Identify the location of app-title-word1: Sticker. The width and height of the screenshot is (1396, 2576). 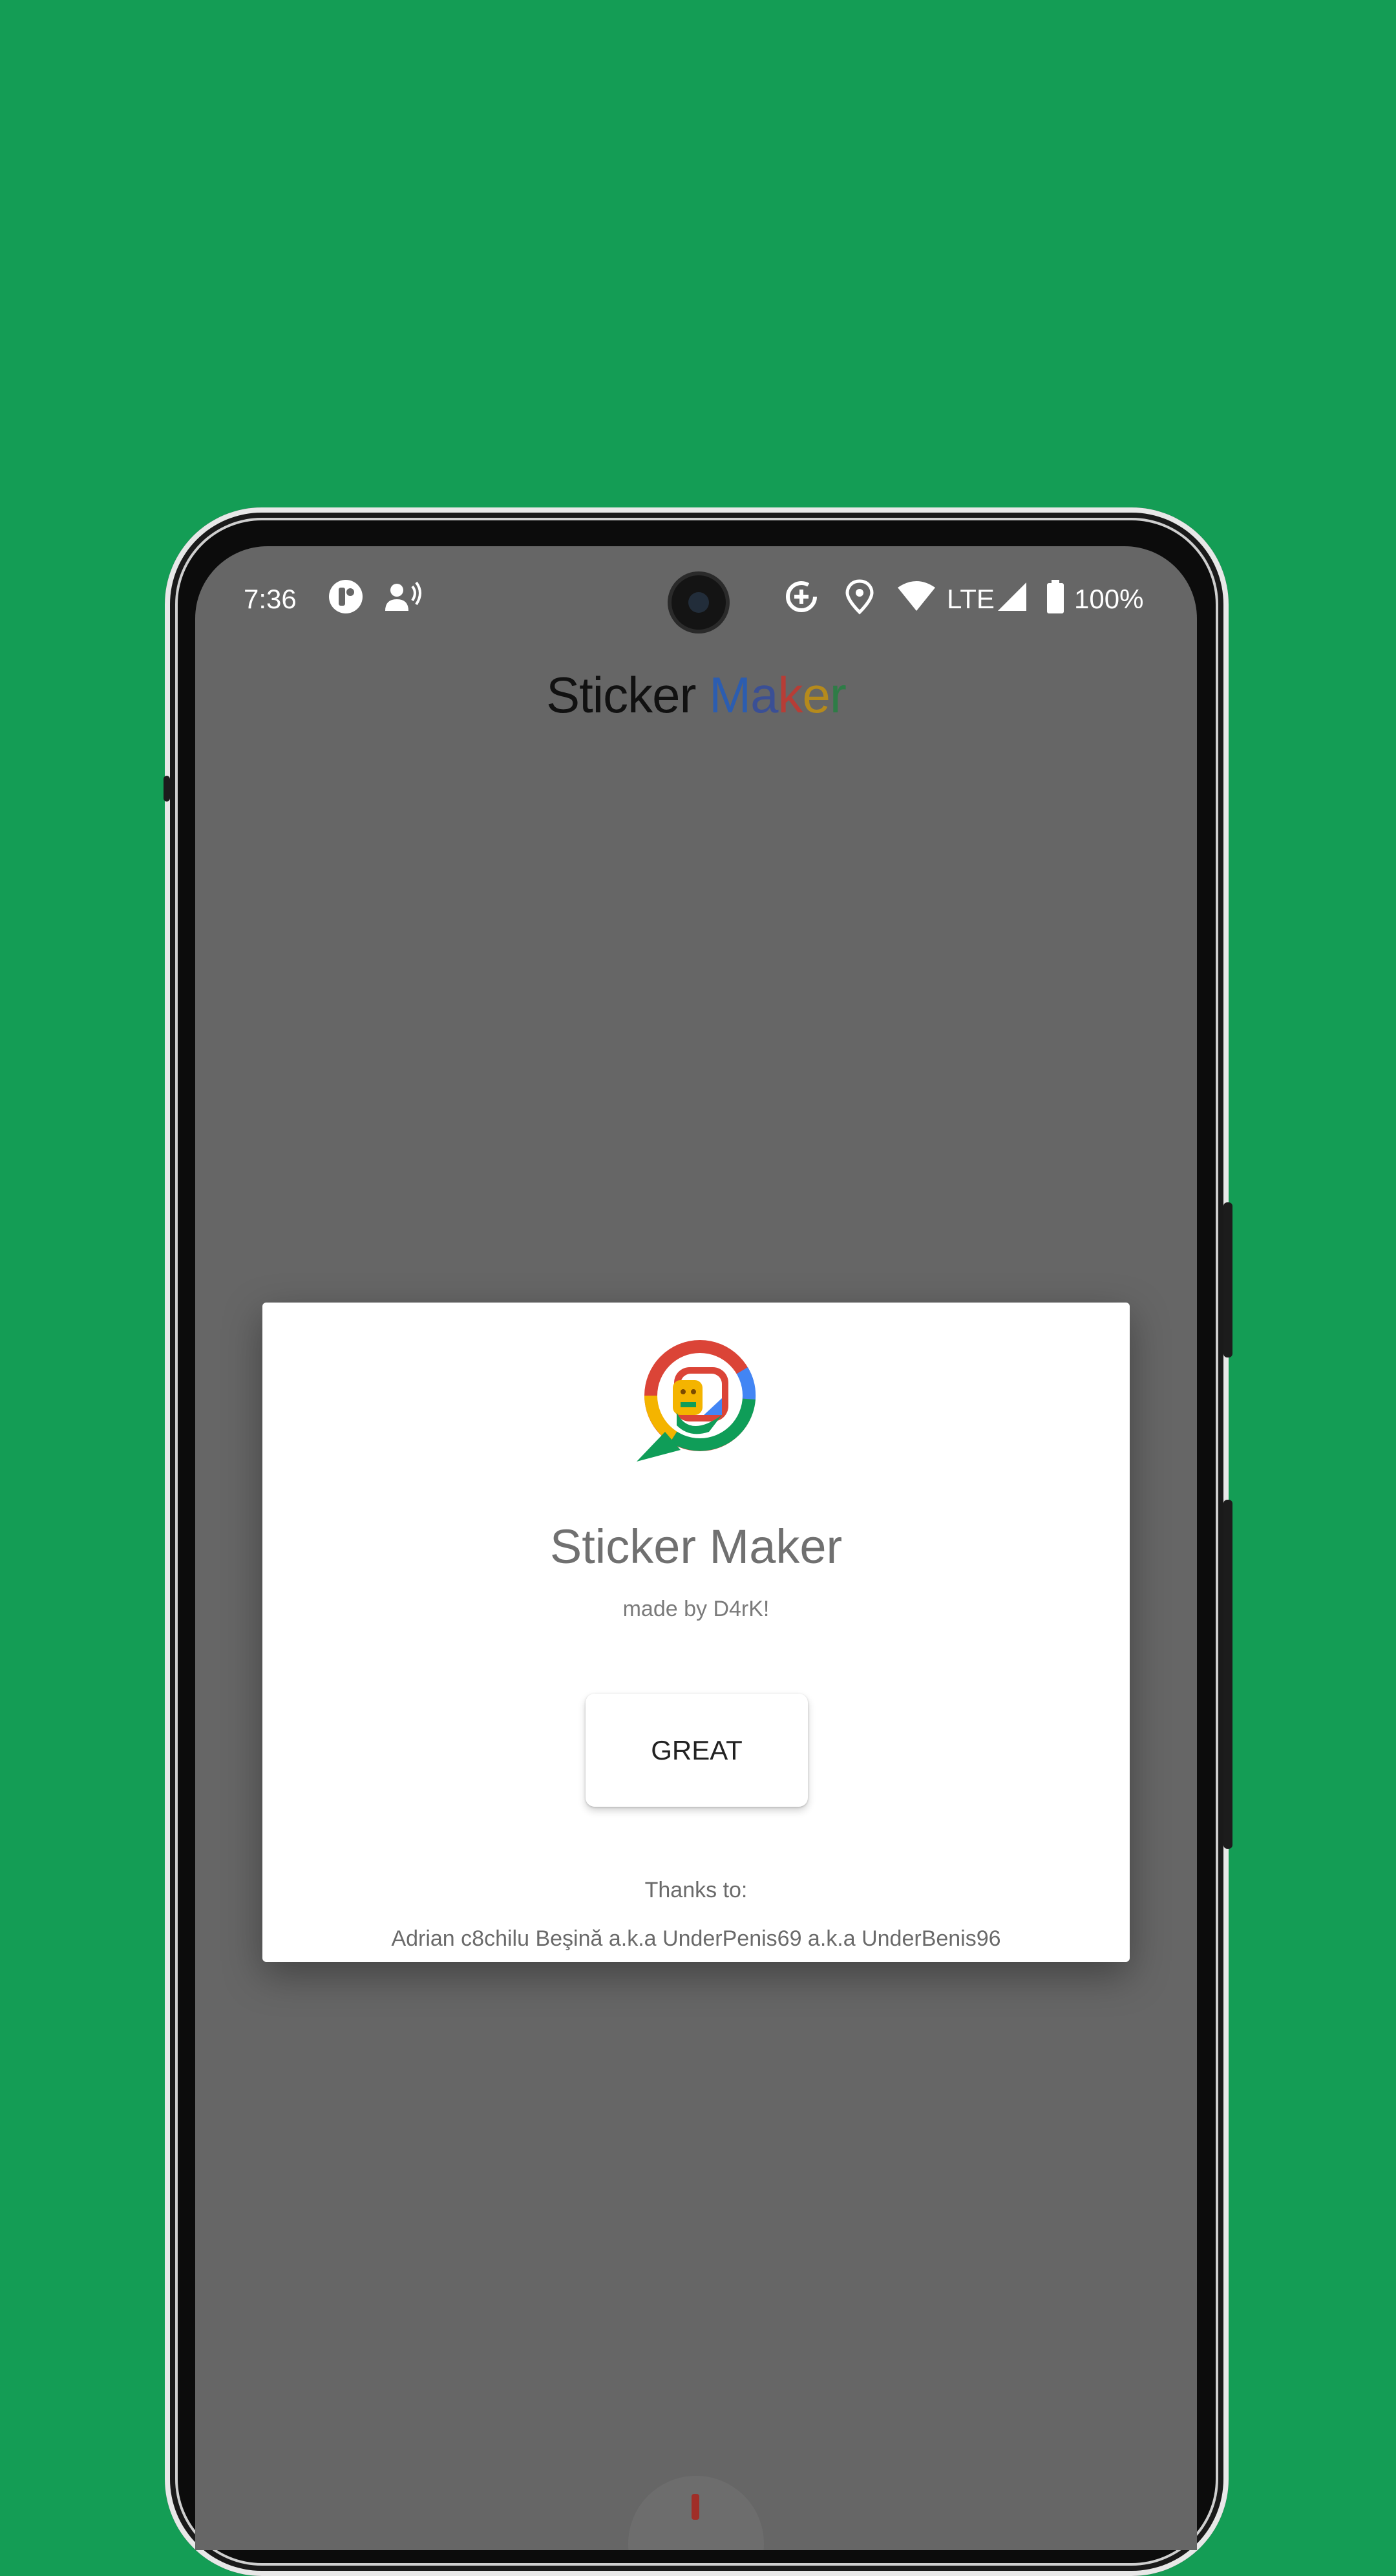
(621, 694).